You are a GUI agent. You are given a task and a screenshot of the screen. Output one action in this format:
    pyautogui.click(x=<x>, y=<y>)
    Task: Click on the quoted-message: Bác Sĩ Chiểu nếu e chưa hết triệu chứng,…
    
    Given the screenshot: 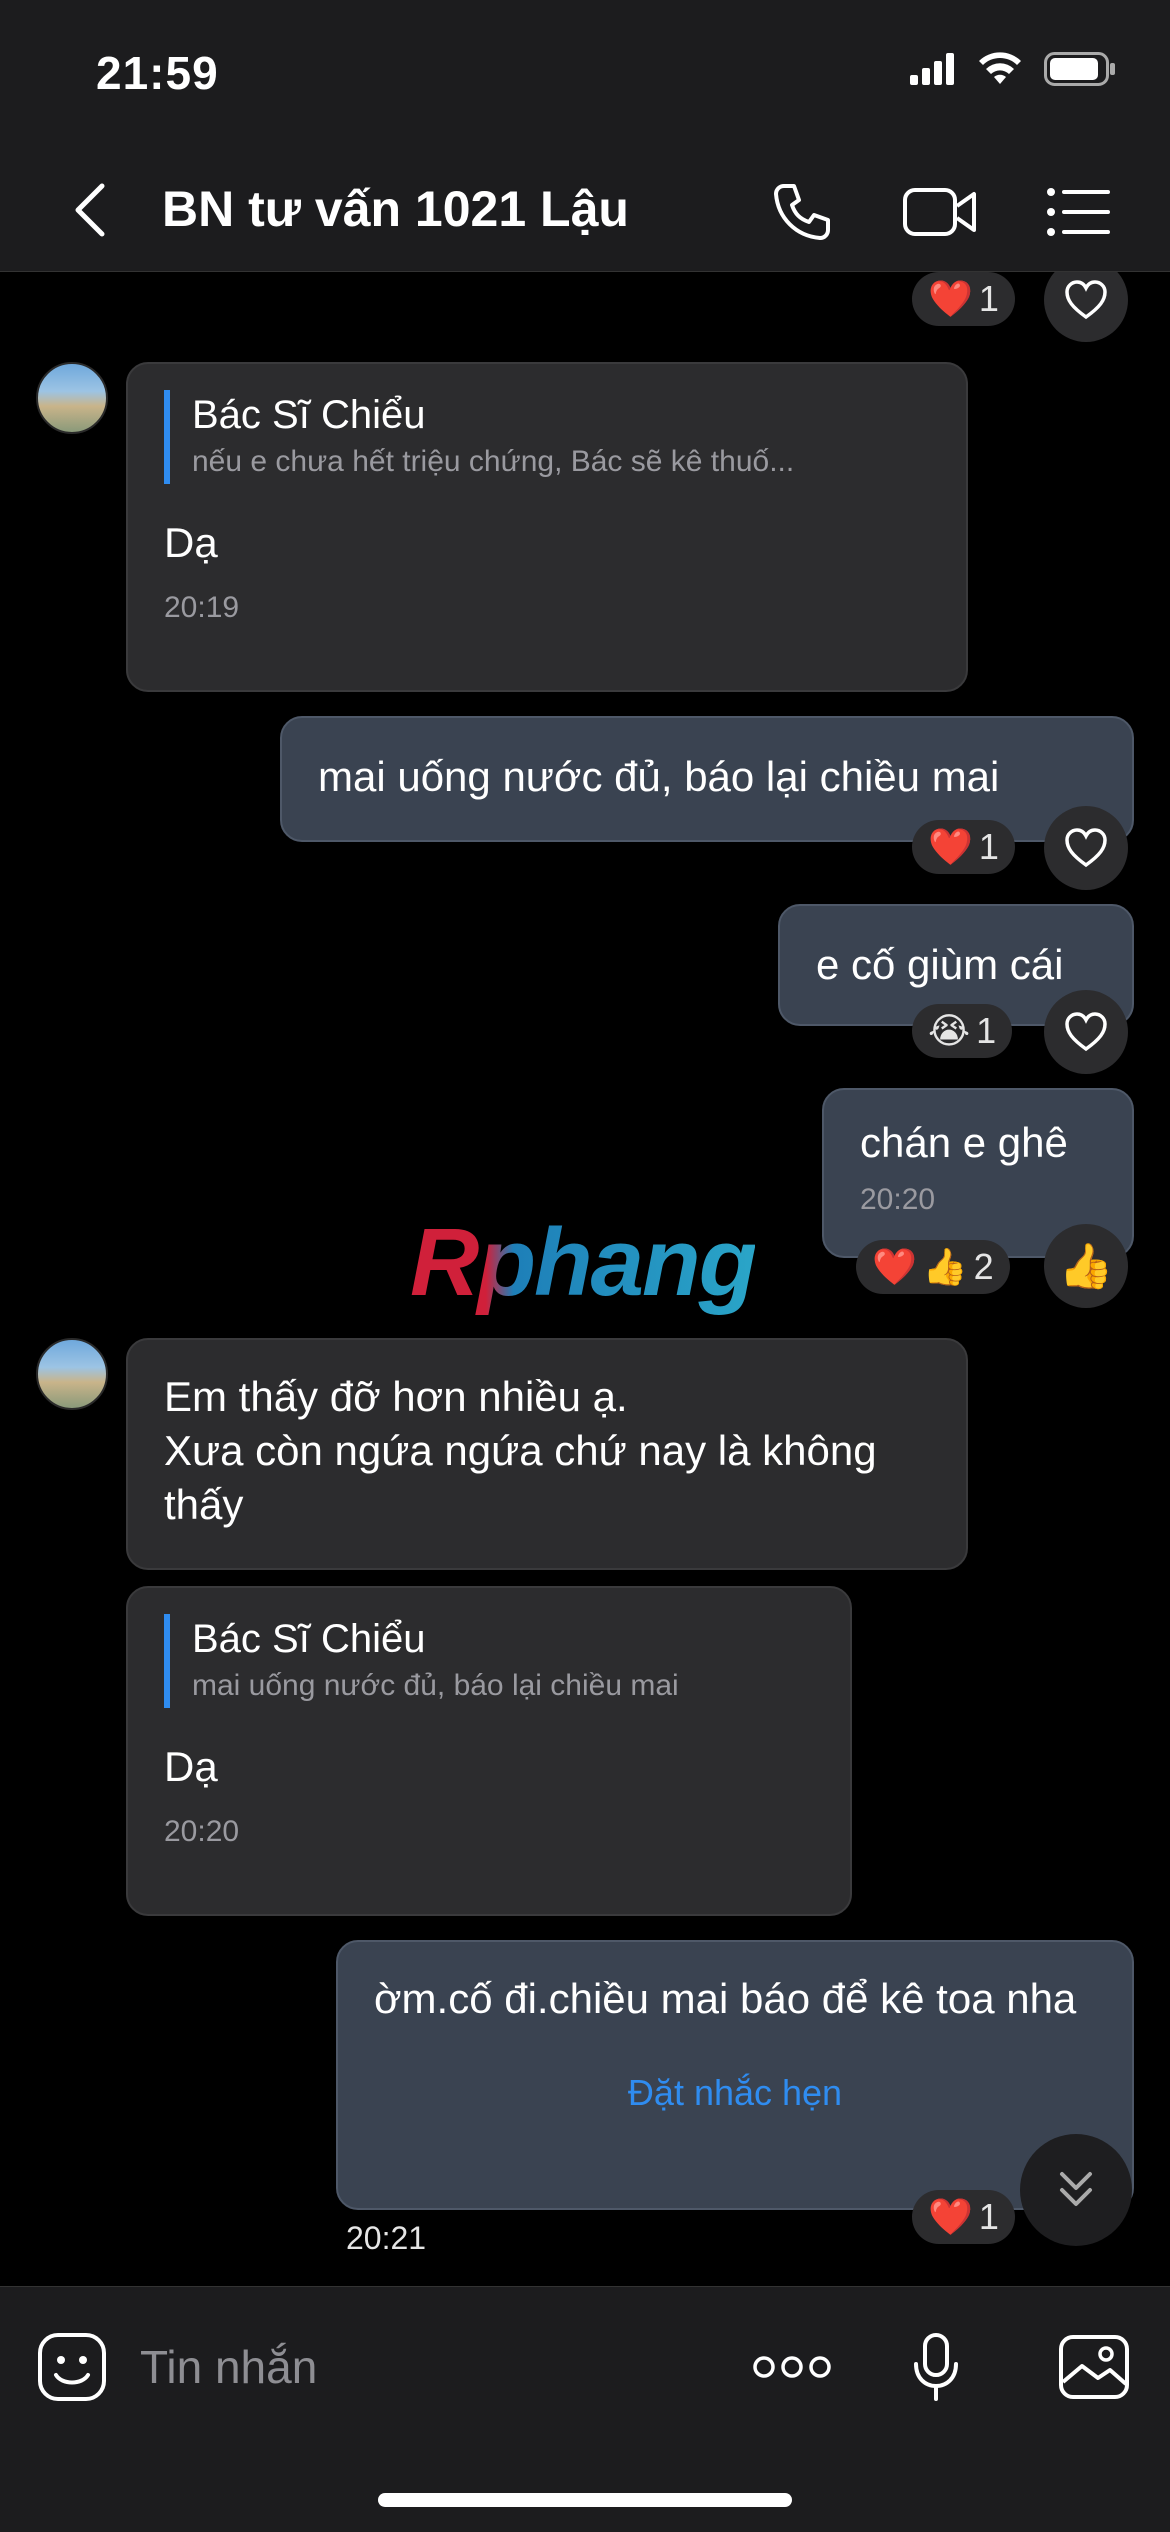 What is the action you would take?
    pyautogui.click(x=547, y=437)
    